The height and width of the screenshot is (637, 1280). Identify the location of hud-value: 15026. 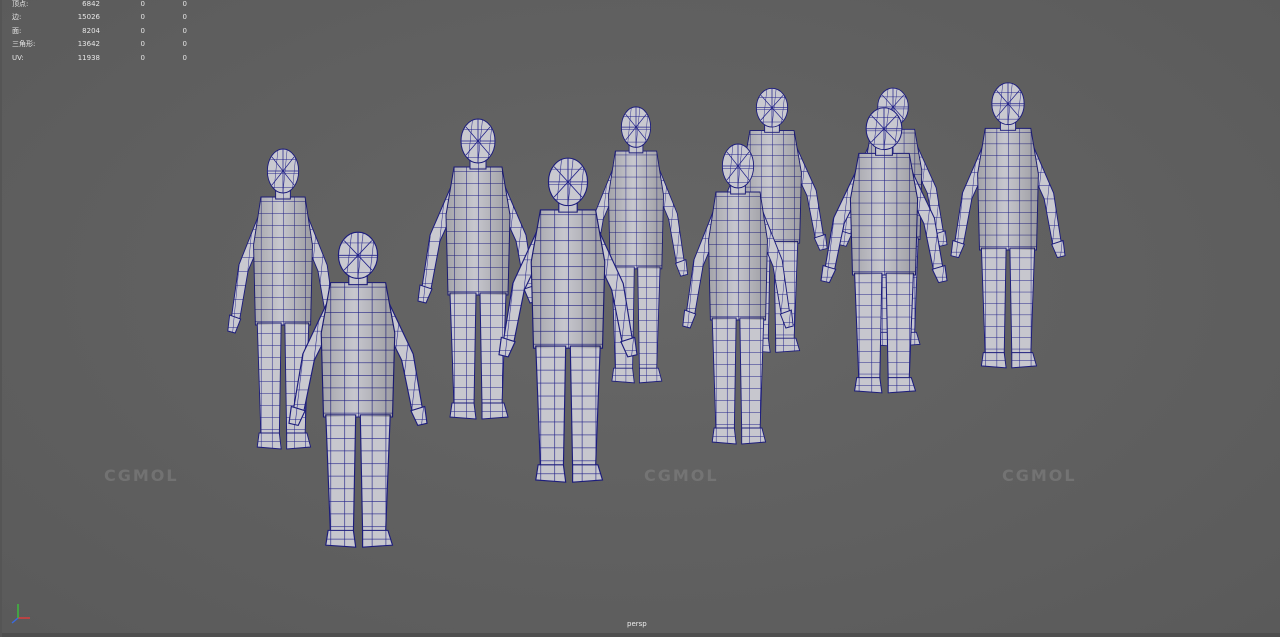
(88, 17).